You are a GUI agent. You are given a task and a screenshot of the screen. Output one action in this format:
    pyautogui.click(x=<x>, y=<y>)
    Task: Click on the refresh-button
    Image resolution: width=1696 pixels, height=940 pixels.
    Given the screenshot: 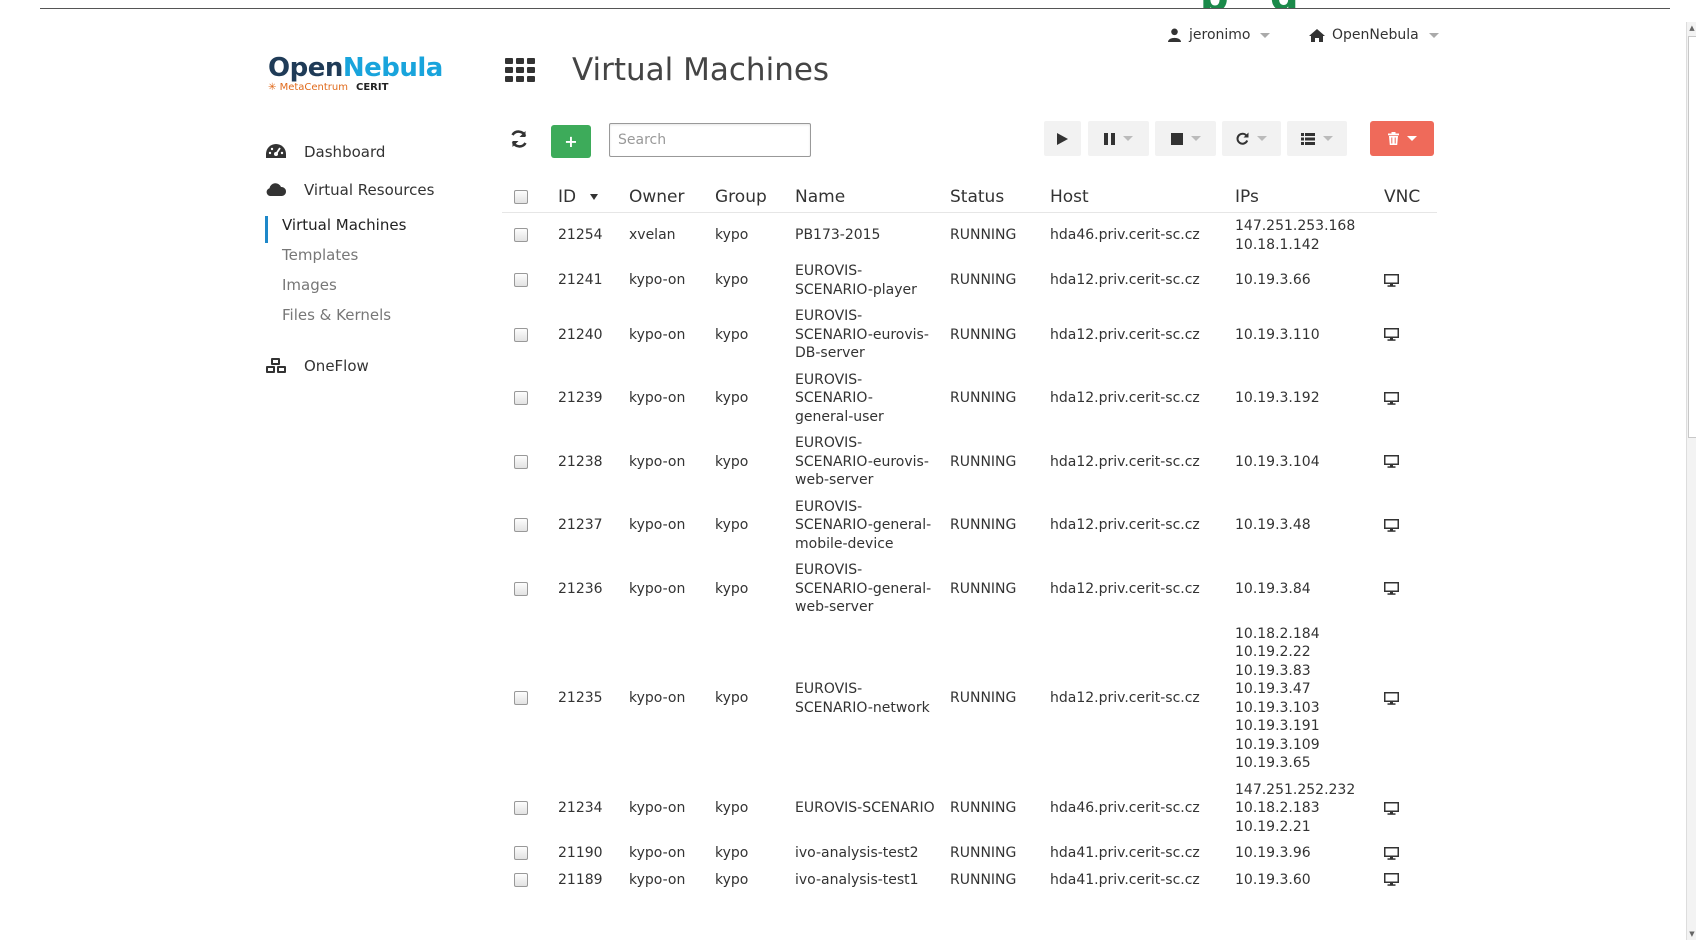 What is the action you would take?
    pyautogui.click(x=519, y=142)
    